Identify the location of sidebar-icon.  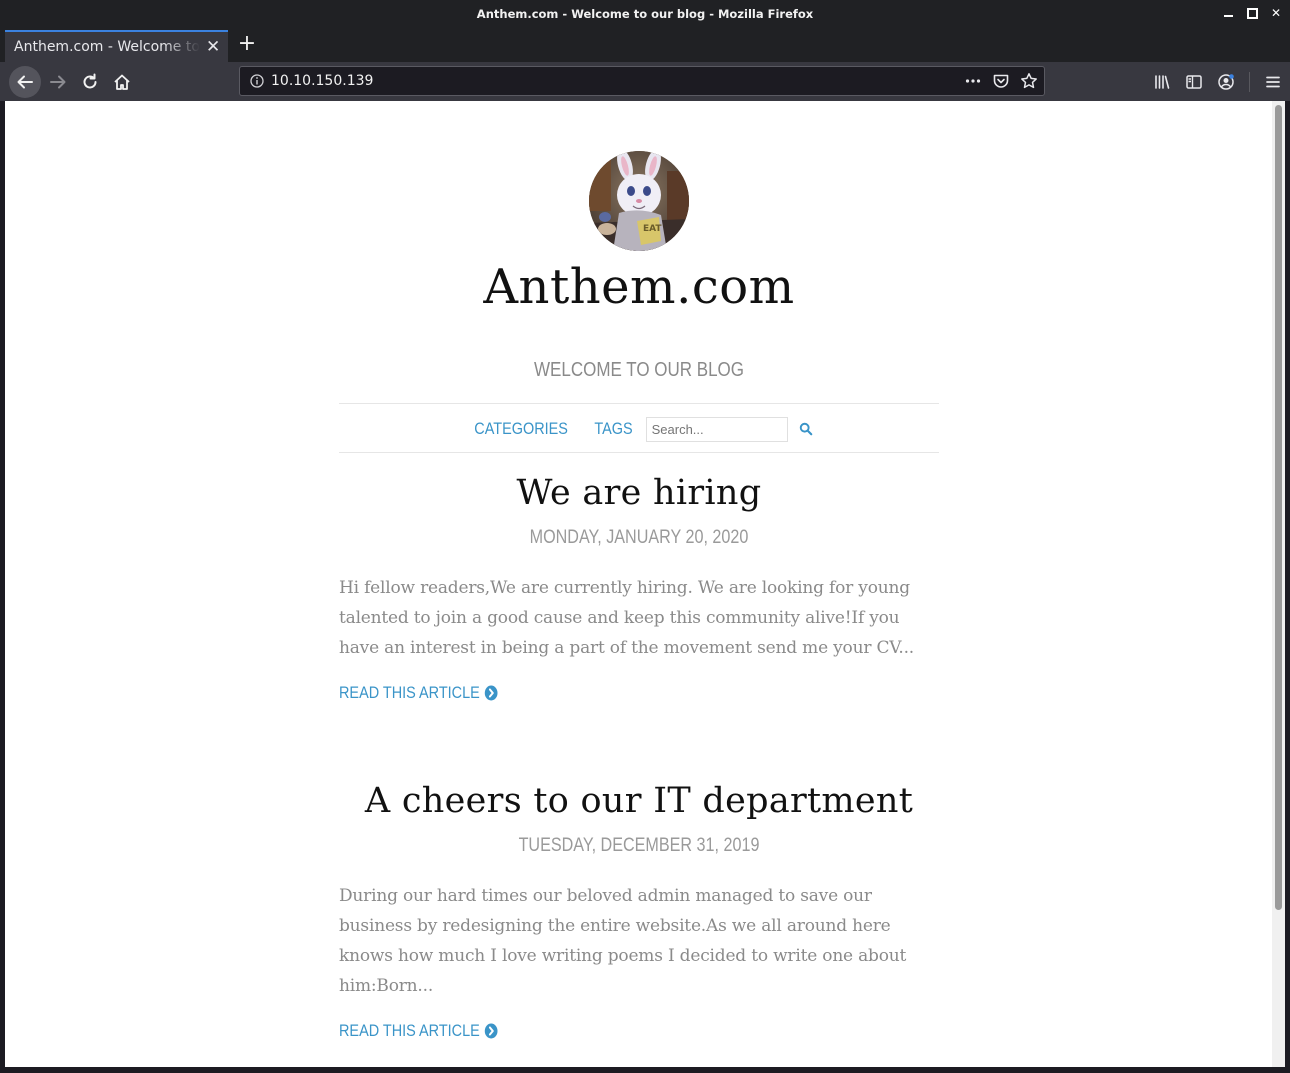
(1194, 82).